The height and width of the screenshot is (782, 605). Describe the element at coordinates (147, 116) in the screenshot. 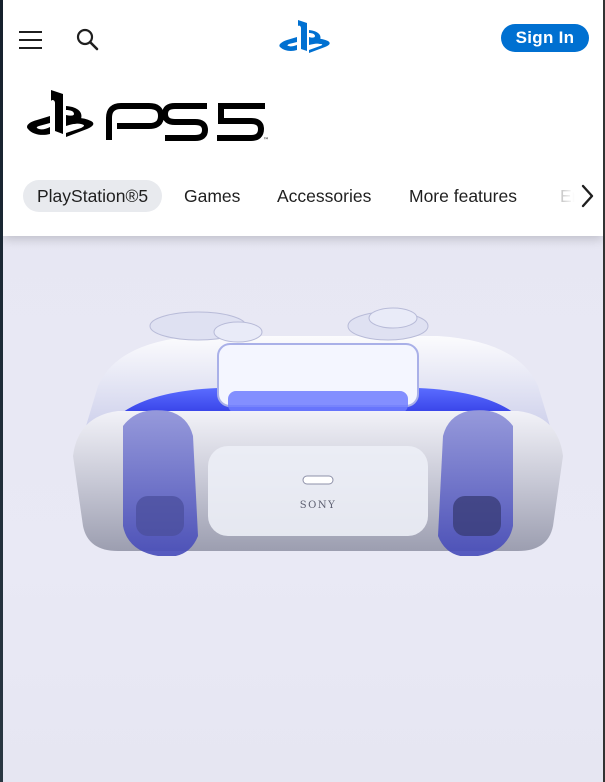

I see `ps5-logo: ™` at that location.